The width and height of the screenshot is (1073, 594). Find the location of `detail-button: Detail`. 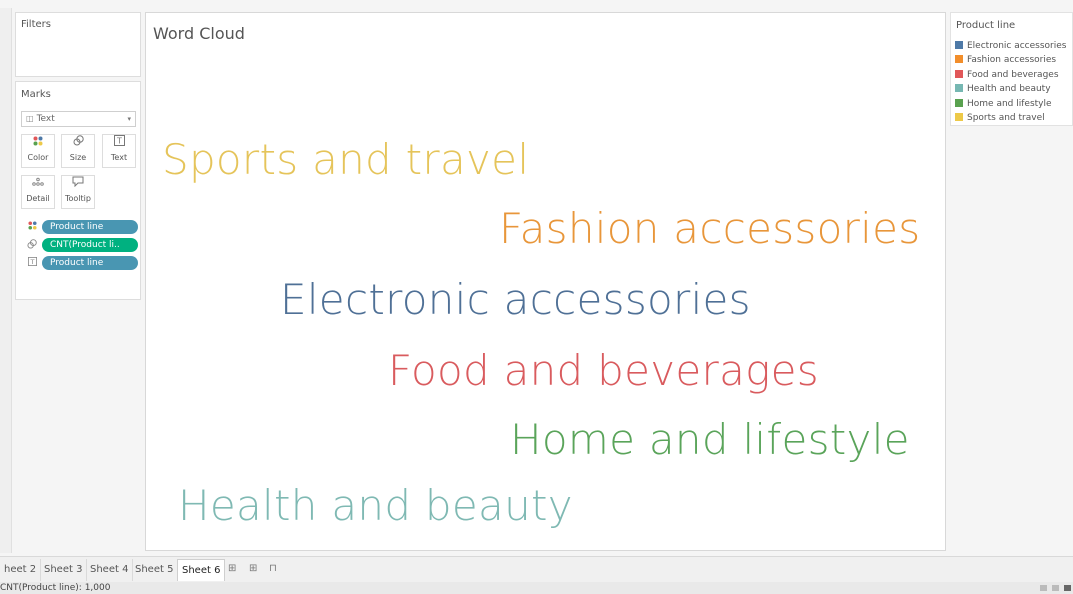

detail-button: Detail is located at coordinates (38, 192).